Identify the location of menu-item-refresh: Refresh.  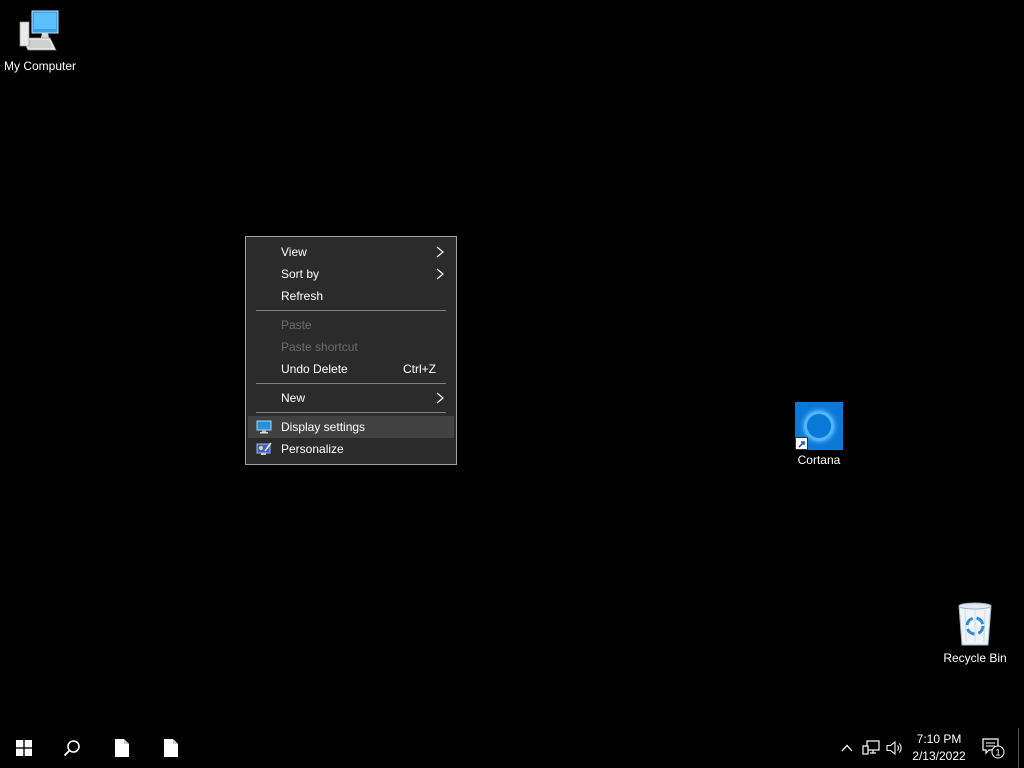
(351, 296).